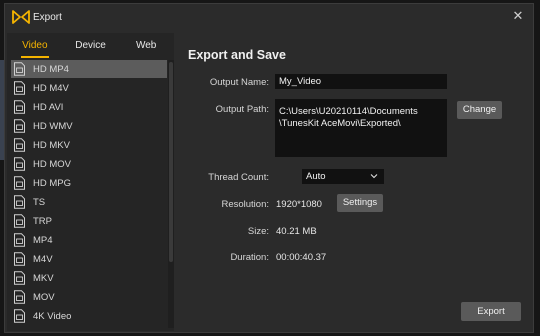  I want to click on format-item-hd-mov: HD MOV, so click(89, 164).